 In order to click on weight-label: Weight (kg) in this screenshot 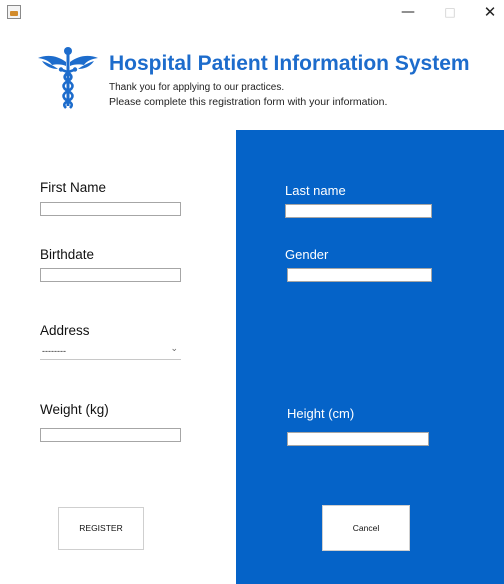, I will do `click(74, 409)`.